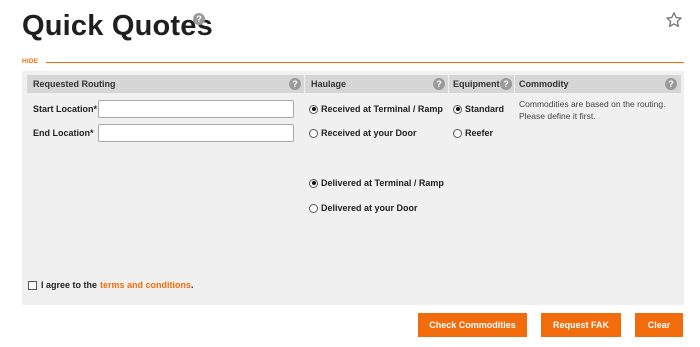  Describe the element at coordinates (598, 84) in the screenshot. I see `header-commodity: Commodity ?` at that location.